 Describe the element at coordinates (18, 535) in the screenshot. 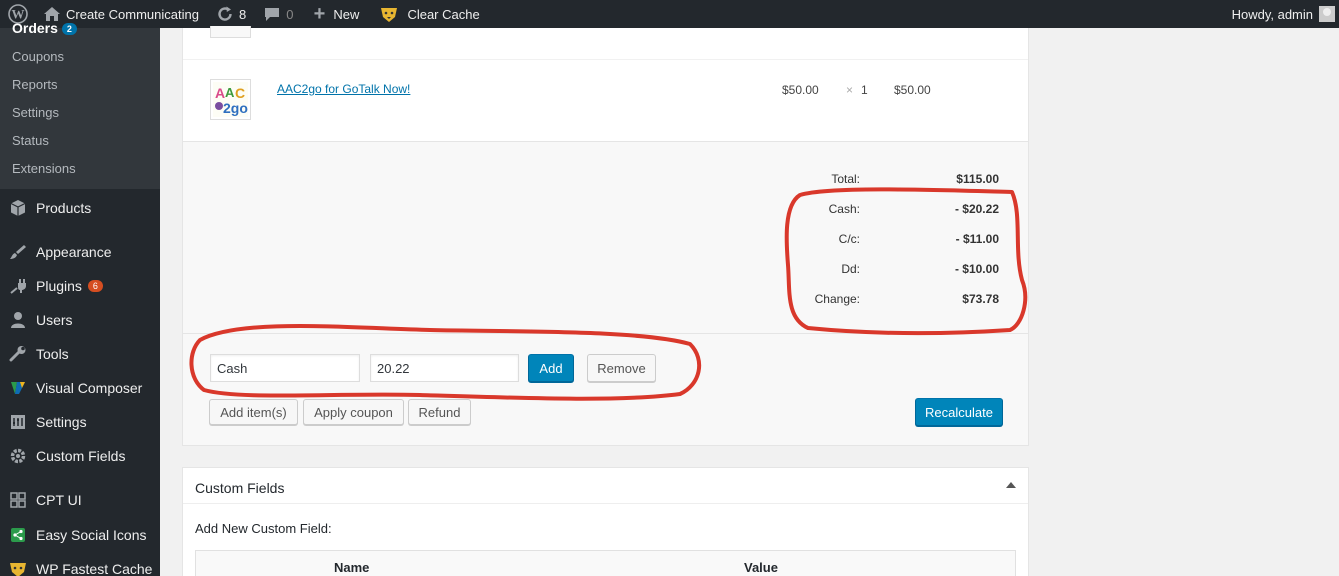

I see `share-icon` at that location.